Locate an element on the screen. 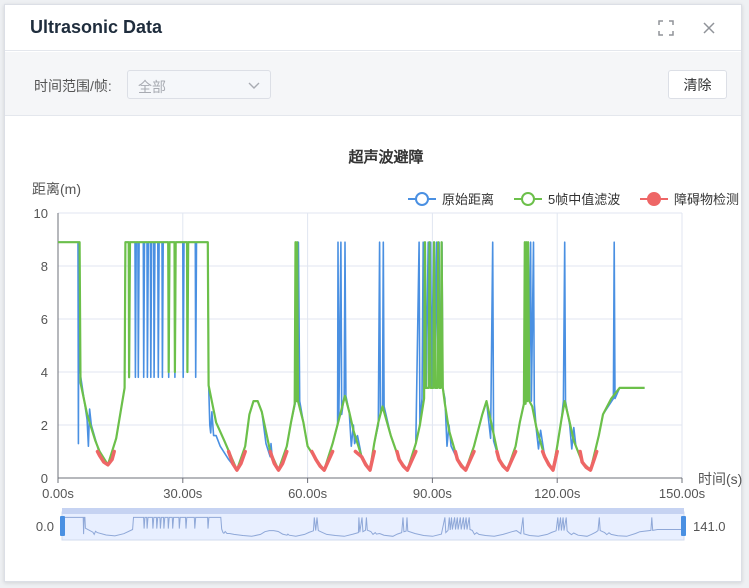  chart-title: 超声波避障 is located at coordinates (385, 157).